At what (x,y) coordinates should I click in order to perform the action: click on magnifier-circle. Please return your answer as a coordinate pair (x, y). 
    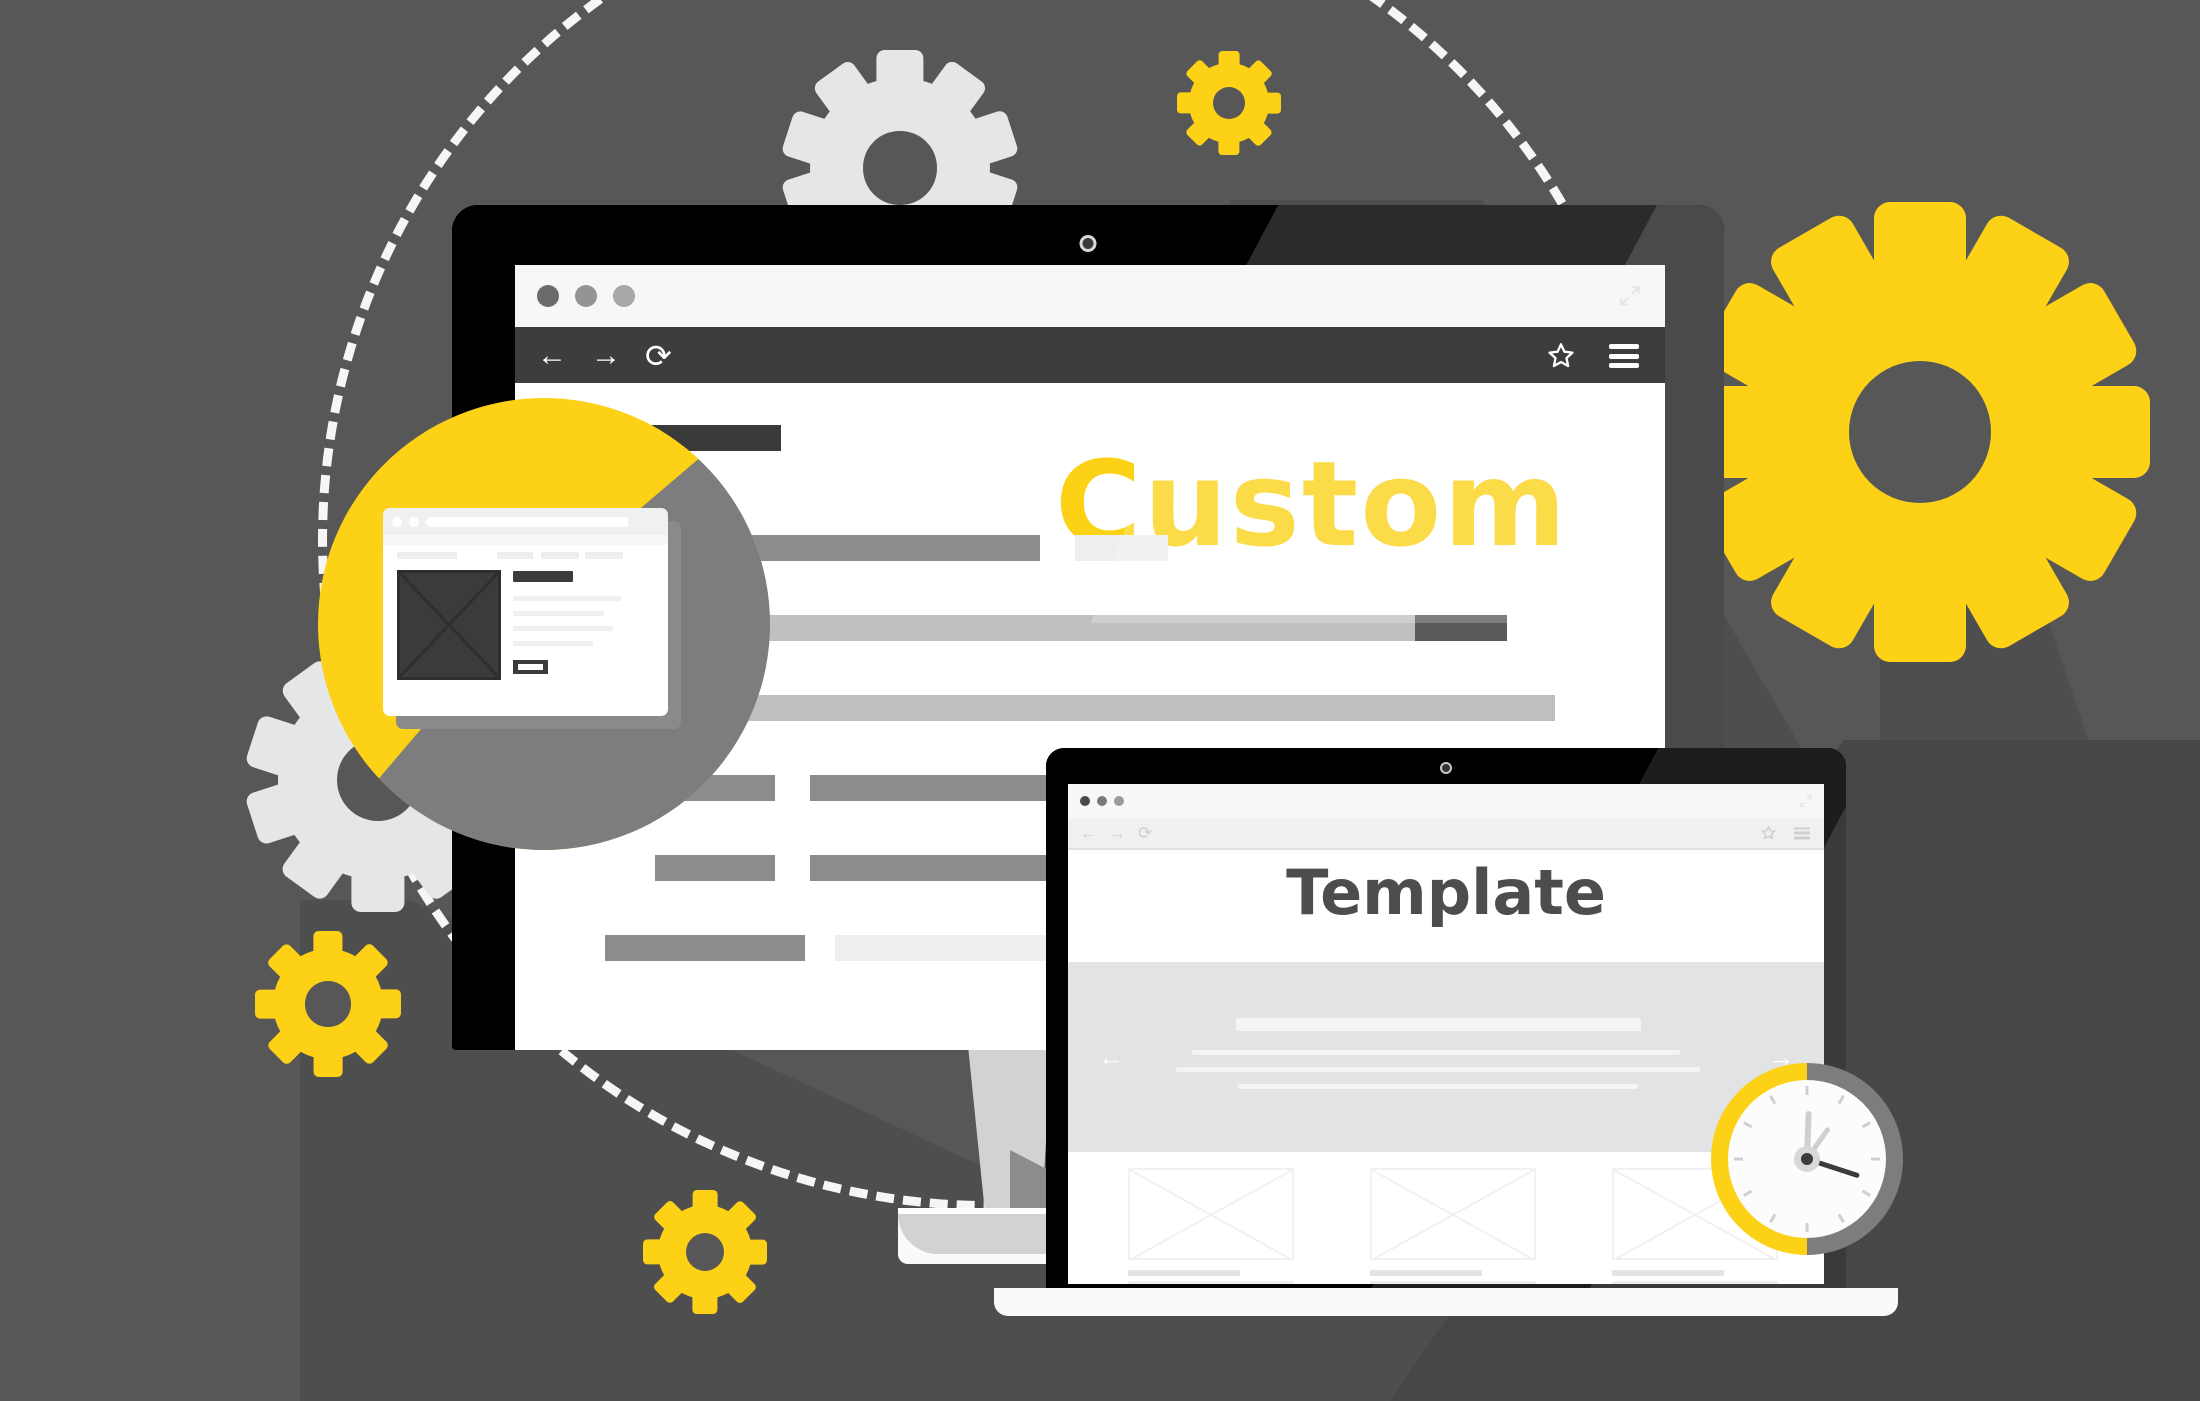
    Looking at the image, I should click on (544, 624).